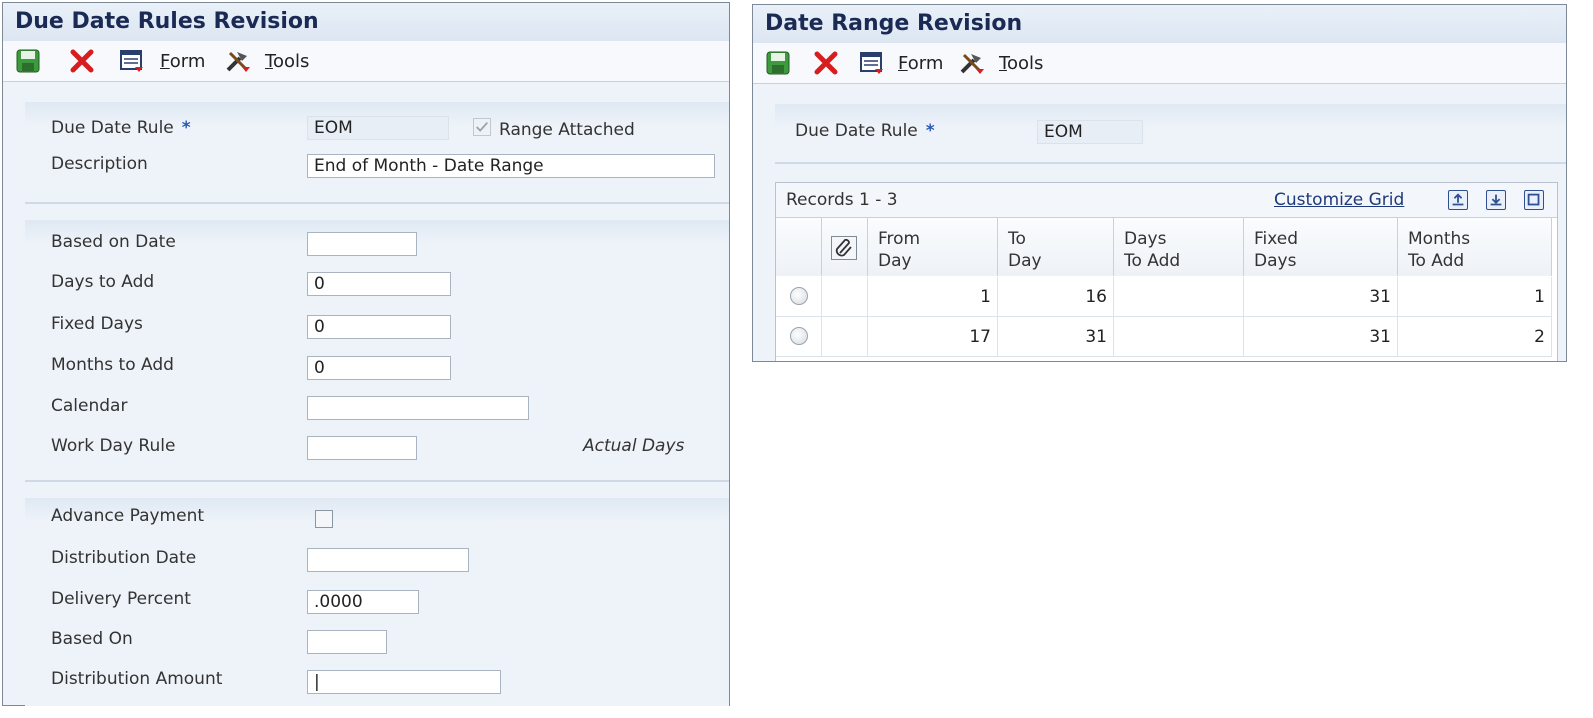 This screenshot has width=1593, height=718. I want to click on advance-payment-label: Advance Payment, so click(128, 516).